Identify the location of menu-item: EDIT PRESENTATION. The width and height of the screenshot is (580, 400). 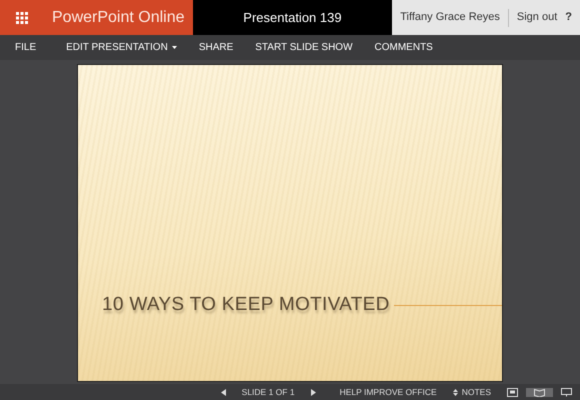
(121, 47).